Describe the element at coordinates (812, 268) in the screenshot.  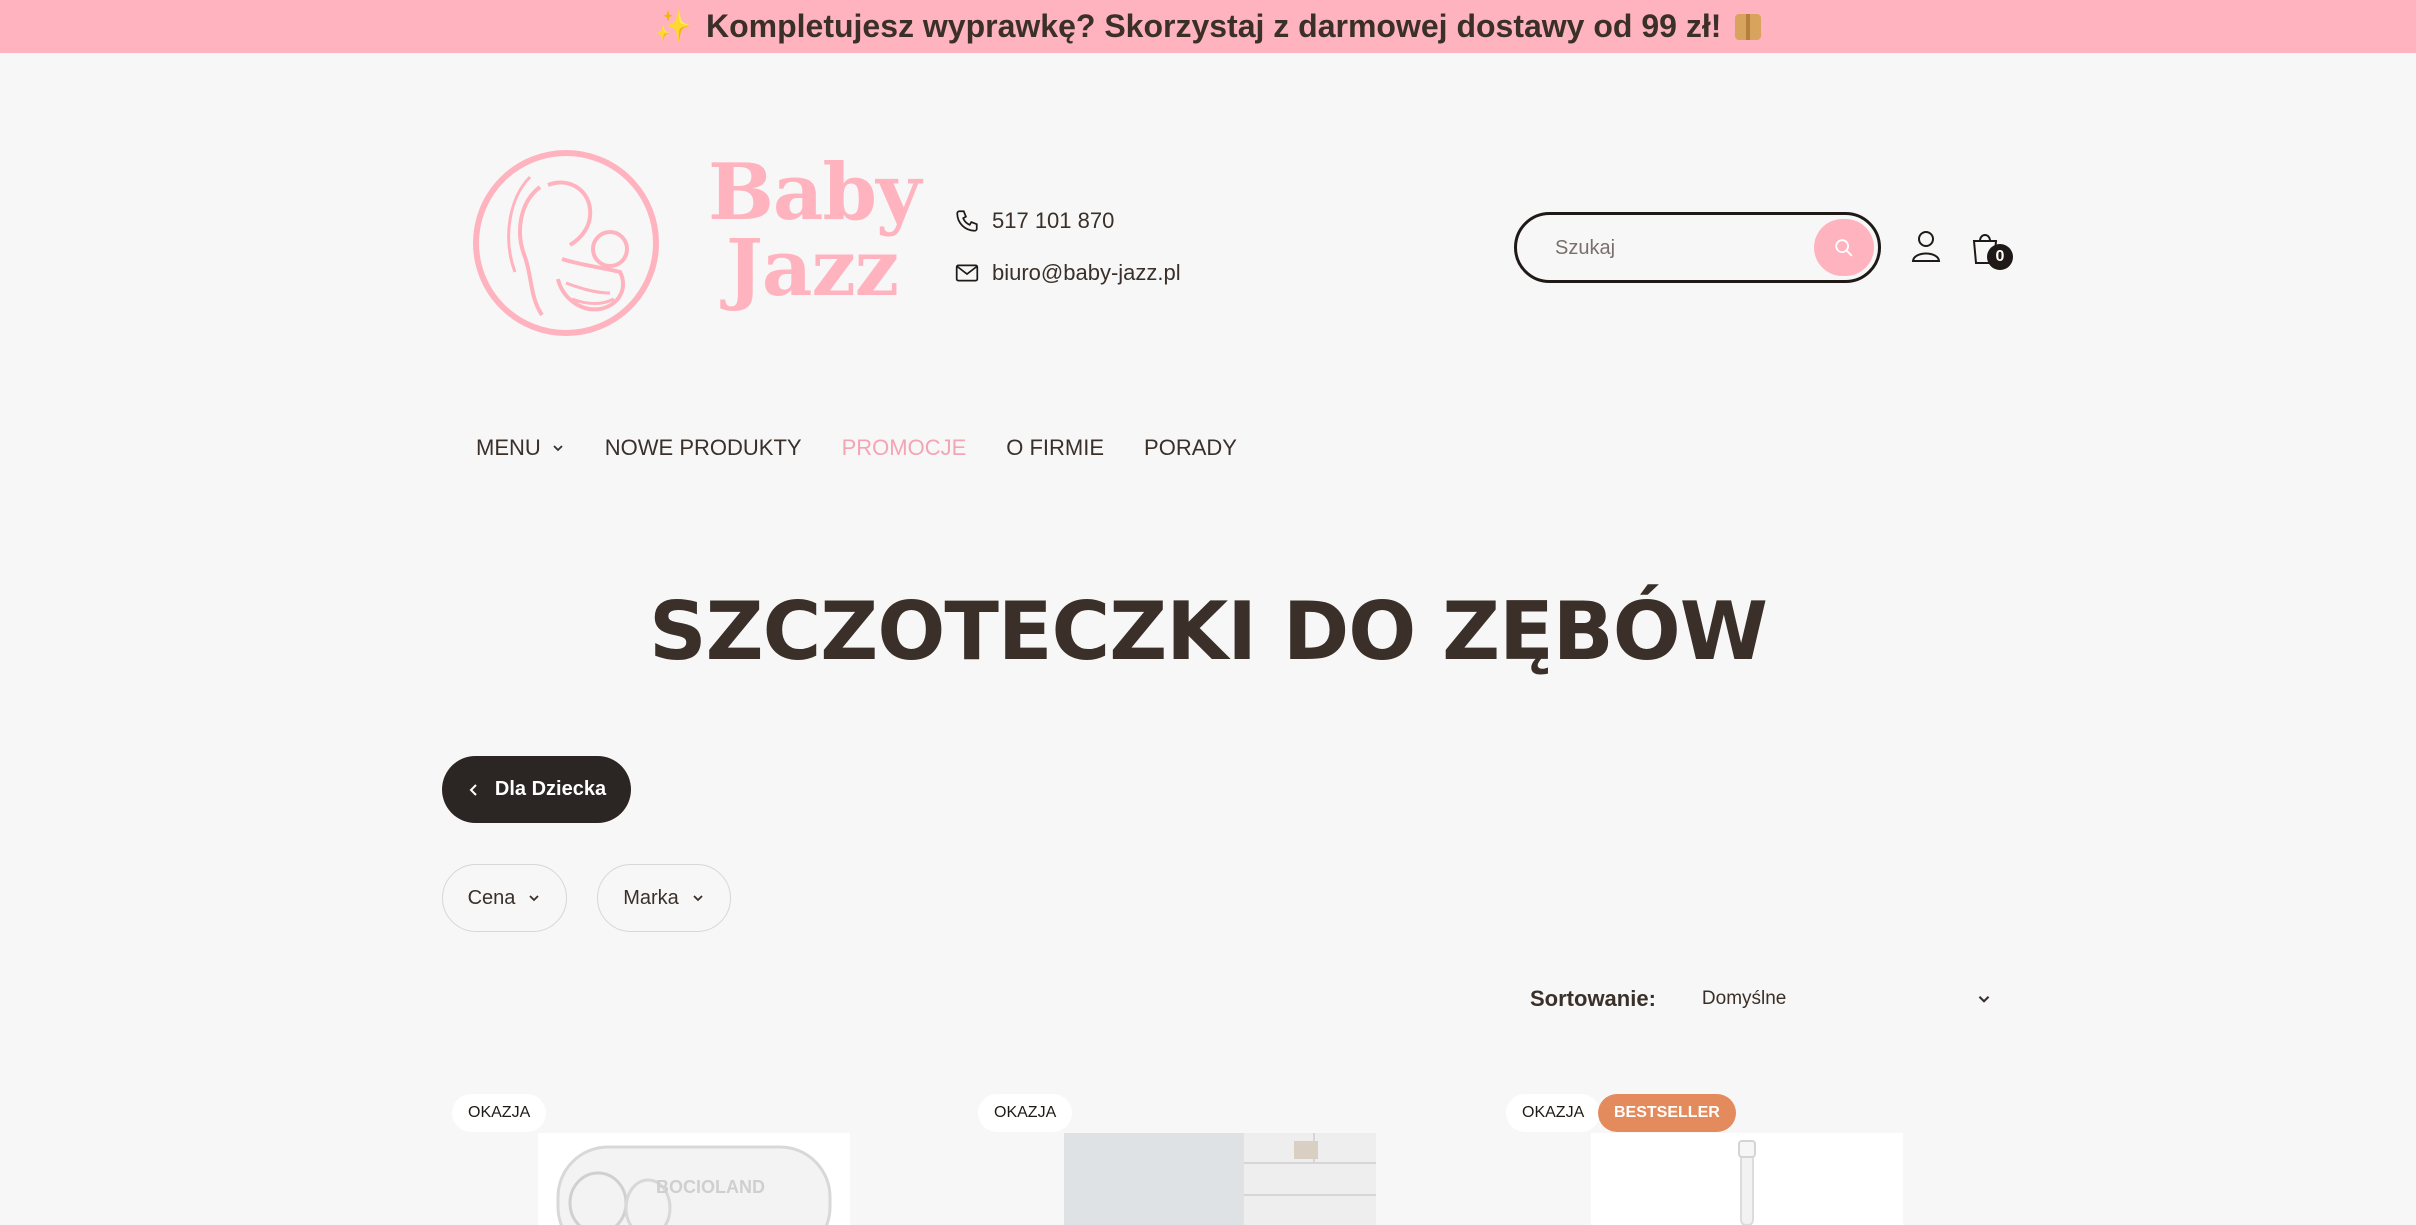
I see `brand-line-2: Jazz` at that location.